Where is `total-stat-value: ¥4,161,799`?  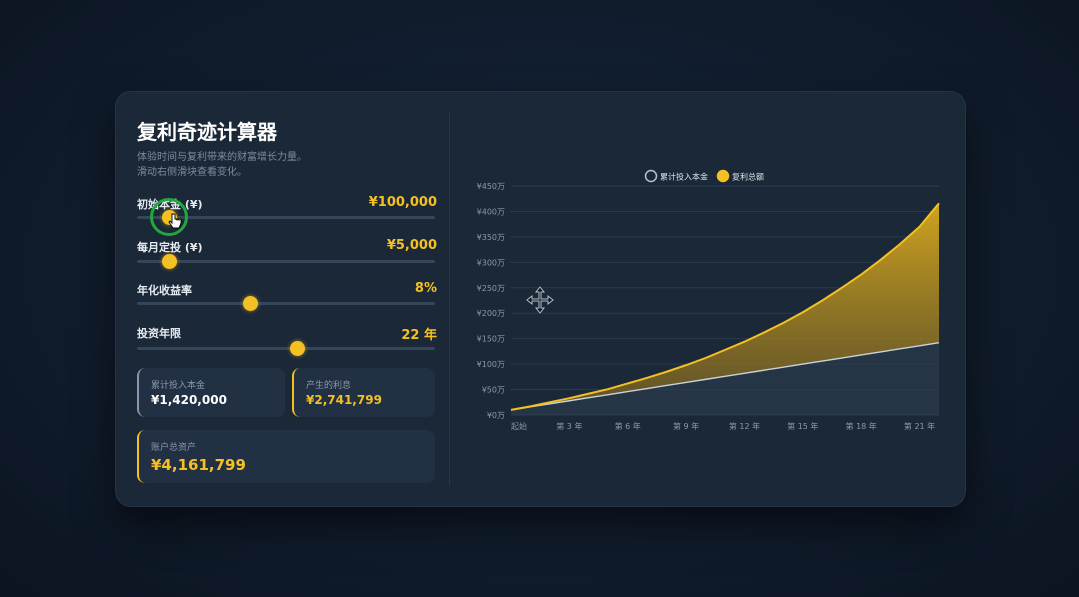
total-stat-value: ¥4,161,799 is located at coordinates (198, 465).